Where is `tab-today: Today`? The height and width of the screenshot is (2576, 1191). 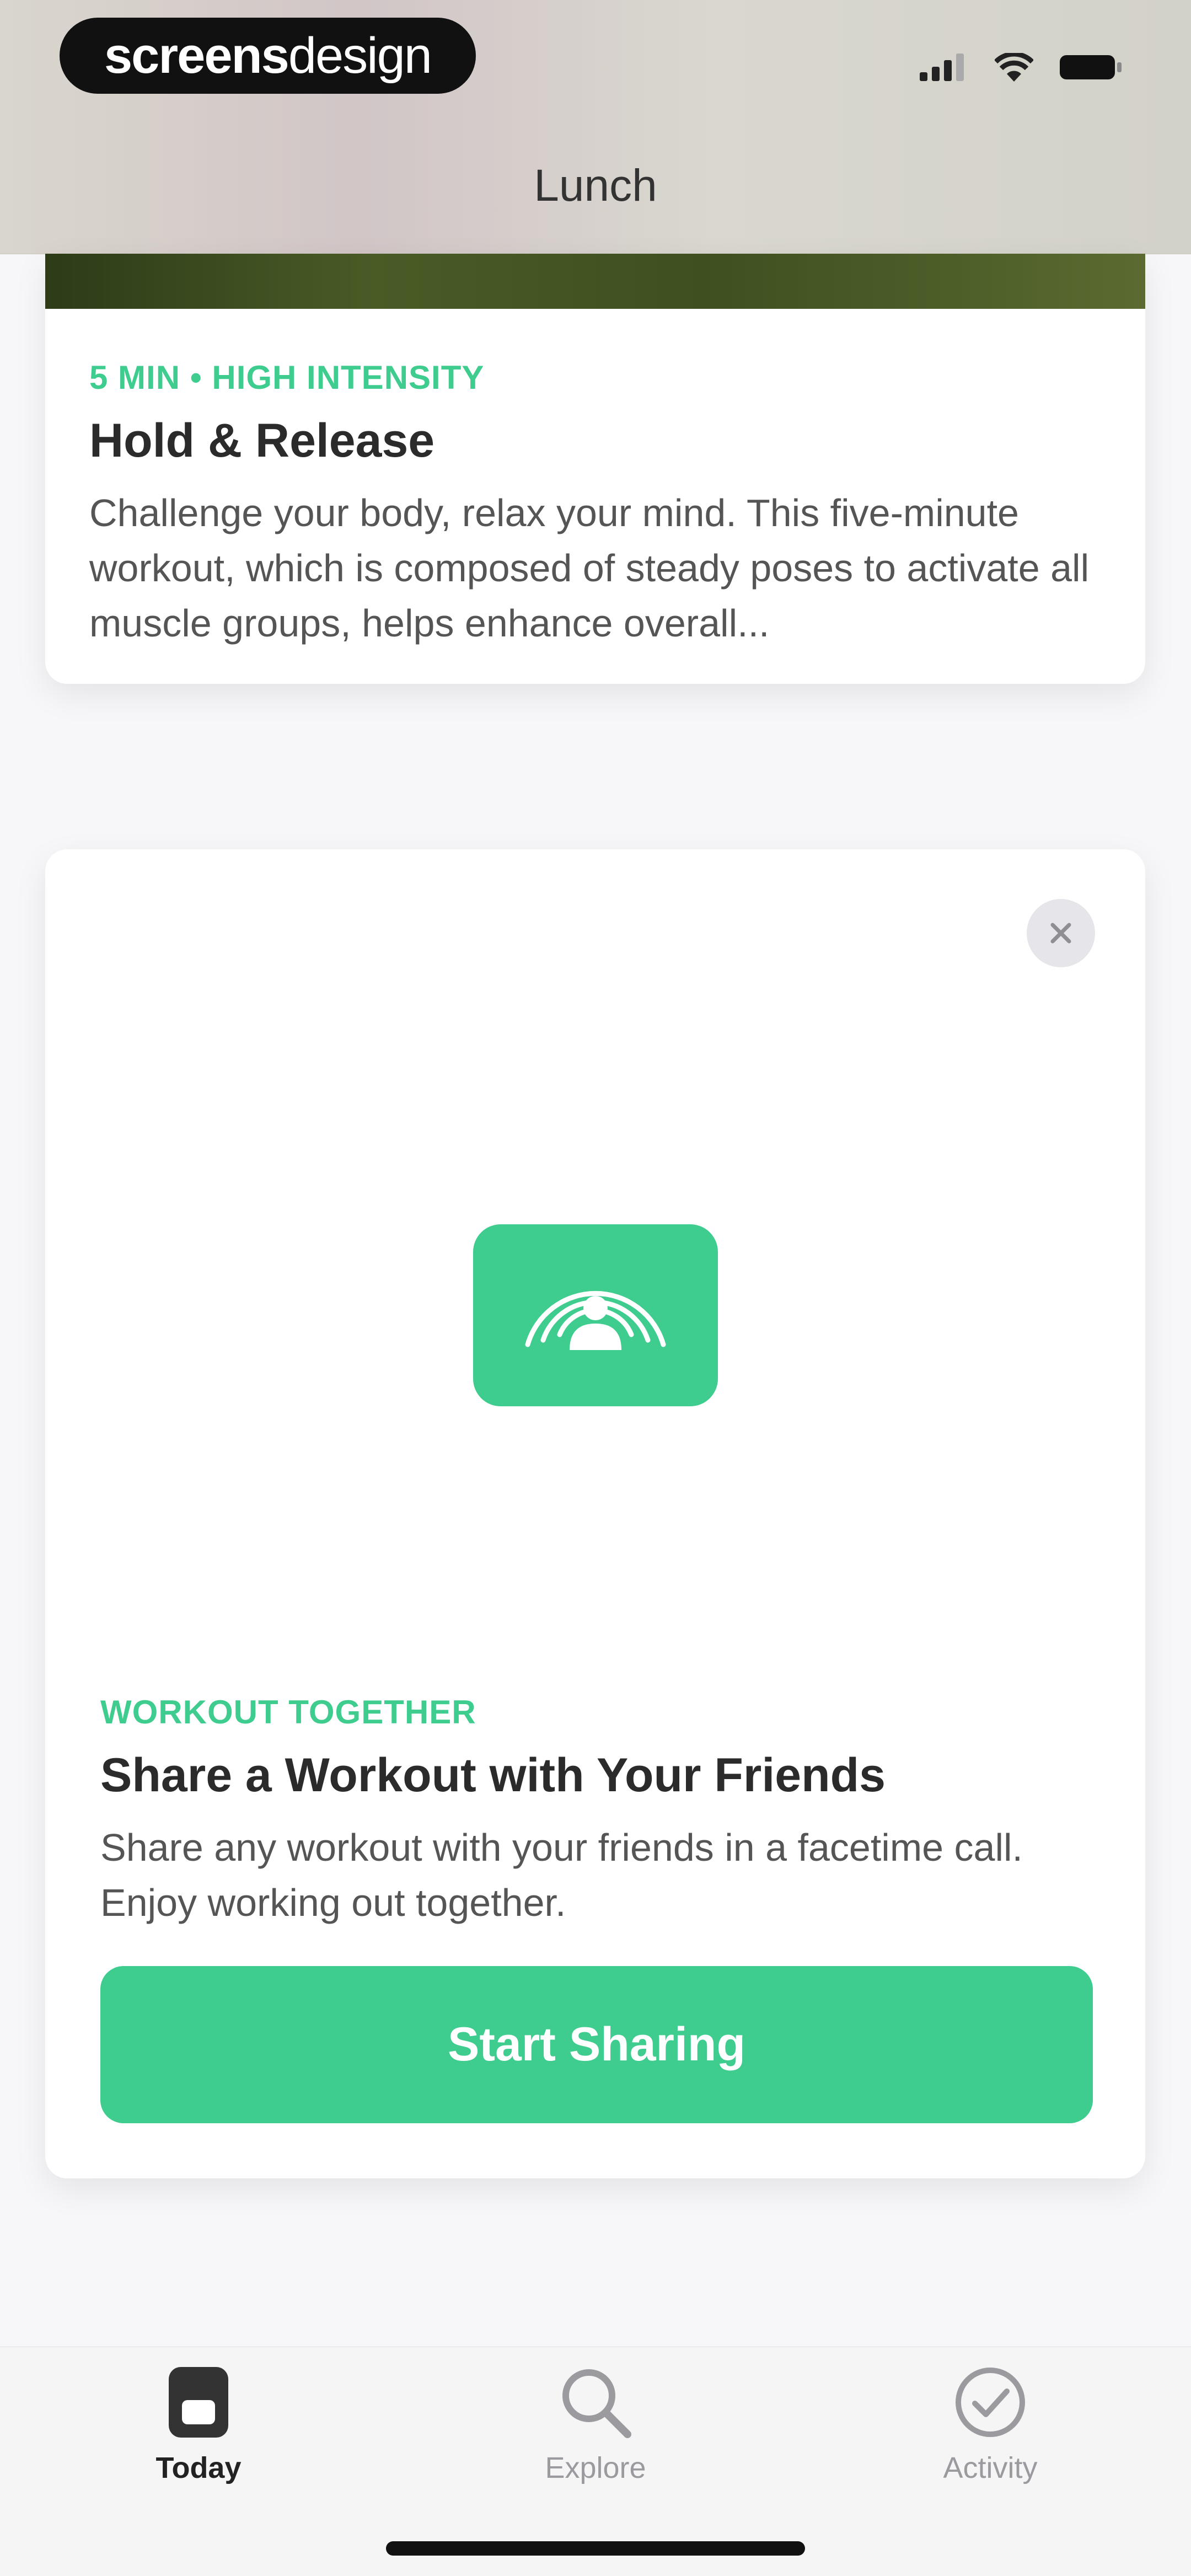 tab-today: Today is located at coordinates (198, 2424).